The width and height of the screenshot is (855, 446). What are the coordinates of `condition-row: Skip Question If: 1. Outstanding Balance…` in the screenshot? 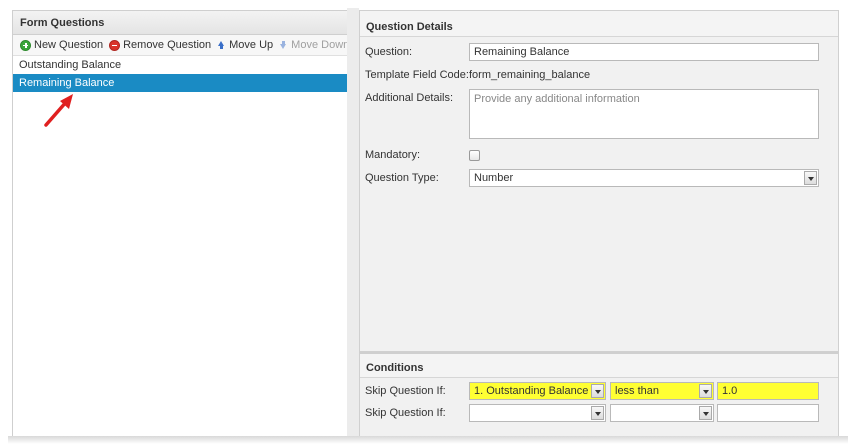 It's located at (592, 391).